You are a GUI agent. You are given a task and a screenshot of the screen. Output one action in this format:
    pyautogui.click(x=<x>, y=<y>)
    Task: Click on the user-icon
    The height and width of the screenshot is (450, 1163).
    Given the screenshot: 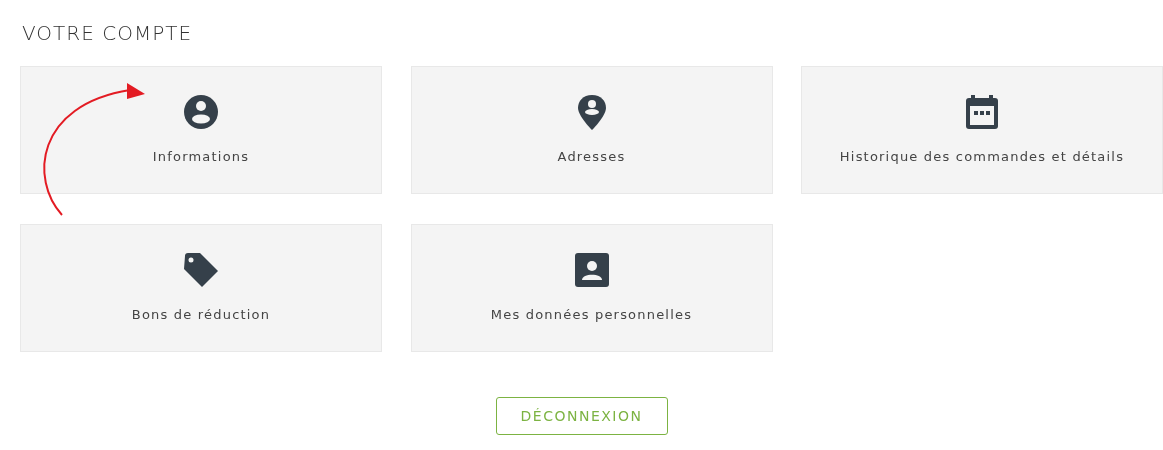 What is the action you would take?
    pyautogui.click(x=201, y=112)
    